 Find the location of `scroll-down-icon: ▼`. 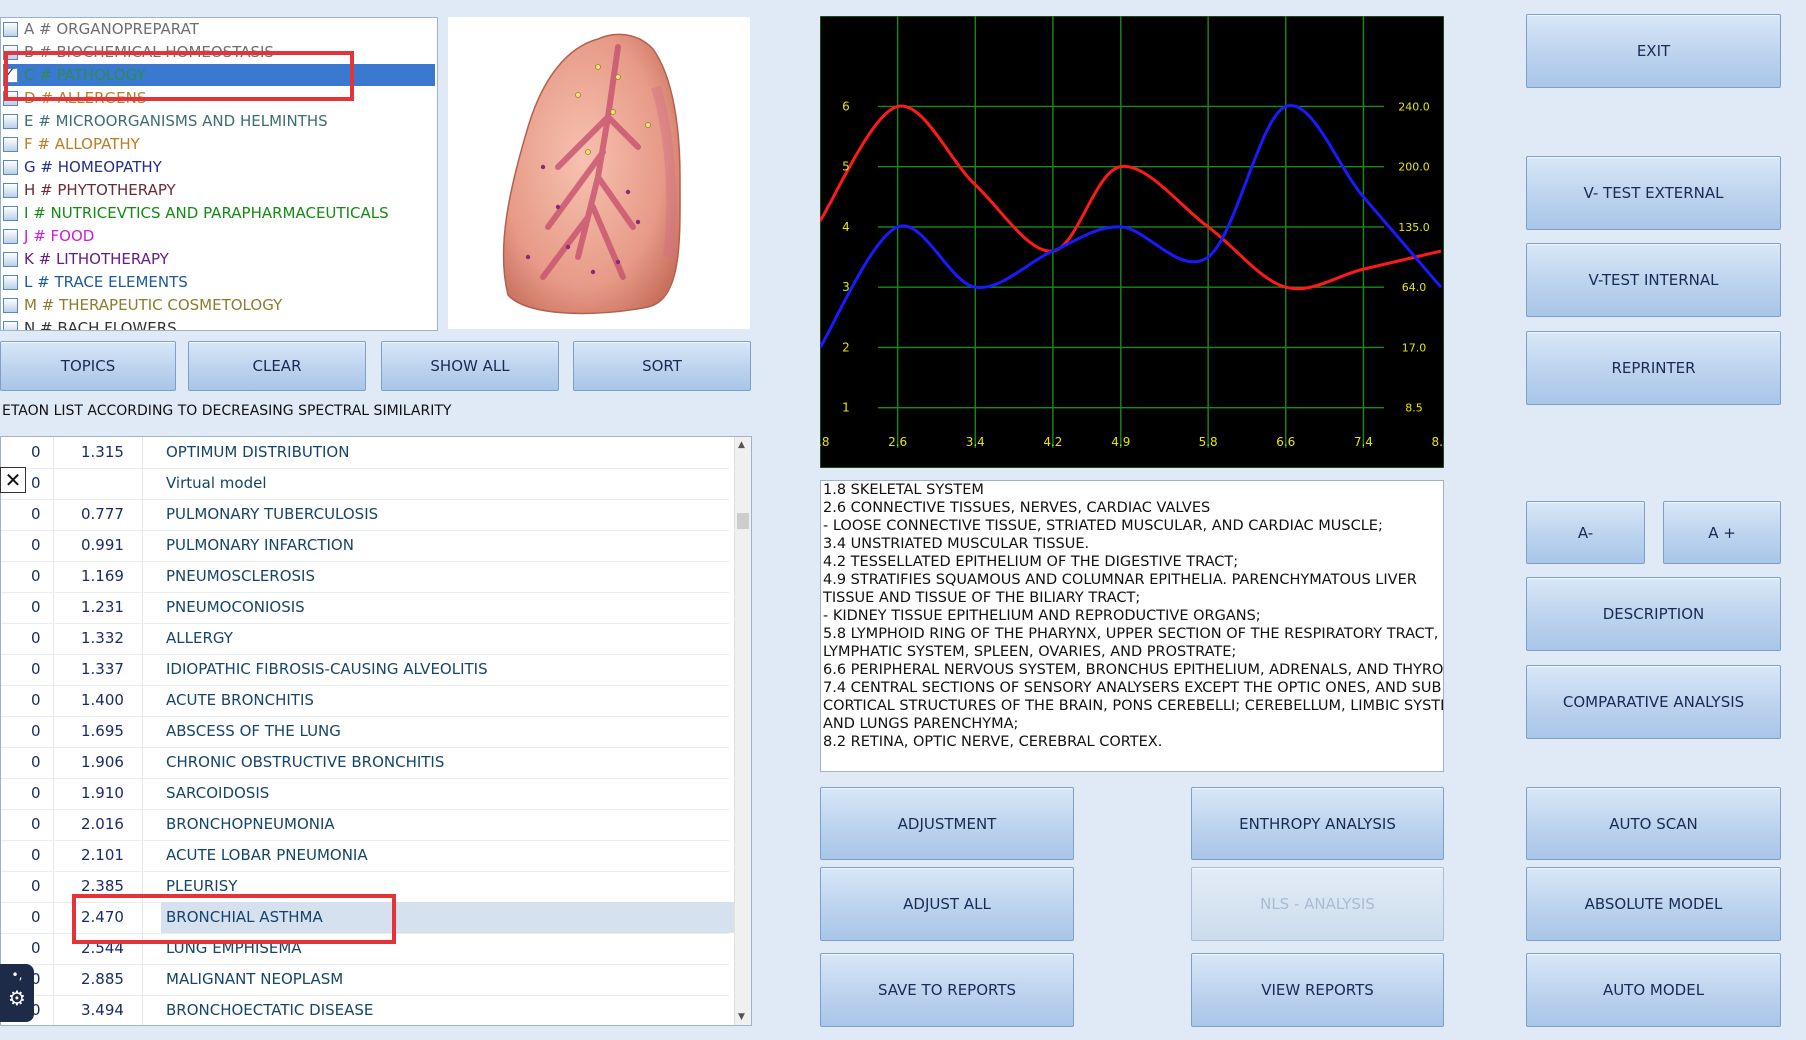

scroll-down-icon: ▼ is located at coordinates (741, 1017).